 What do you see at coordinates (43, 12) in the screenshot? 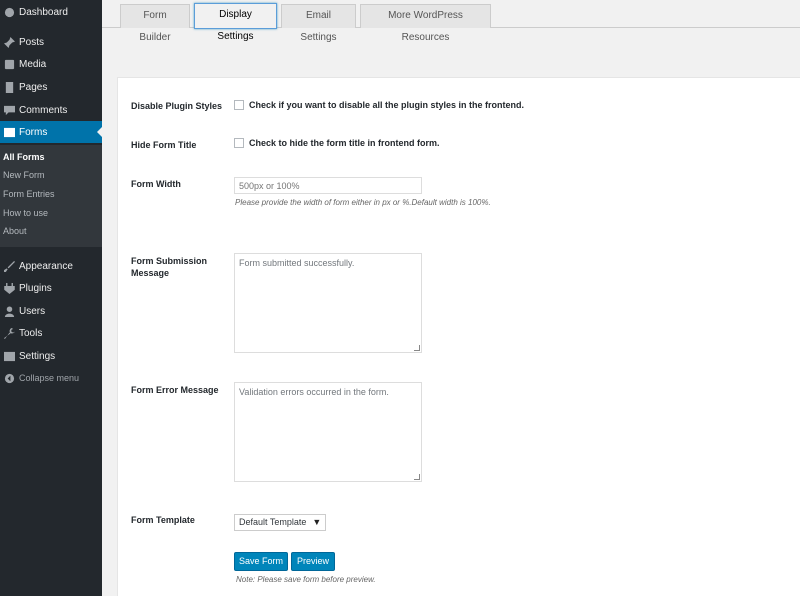
I see `menu-label: Dashboard` at bounding box center [43, 12].